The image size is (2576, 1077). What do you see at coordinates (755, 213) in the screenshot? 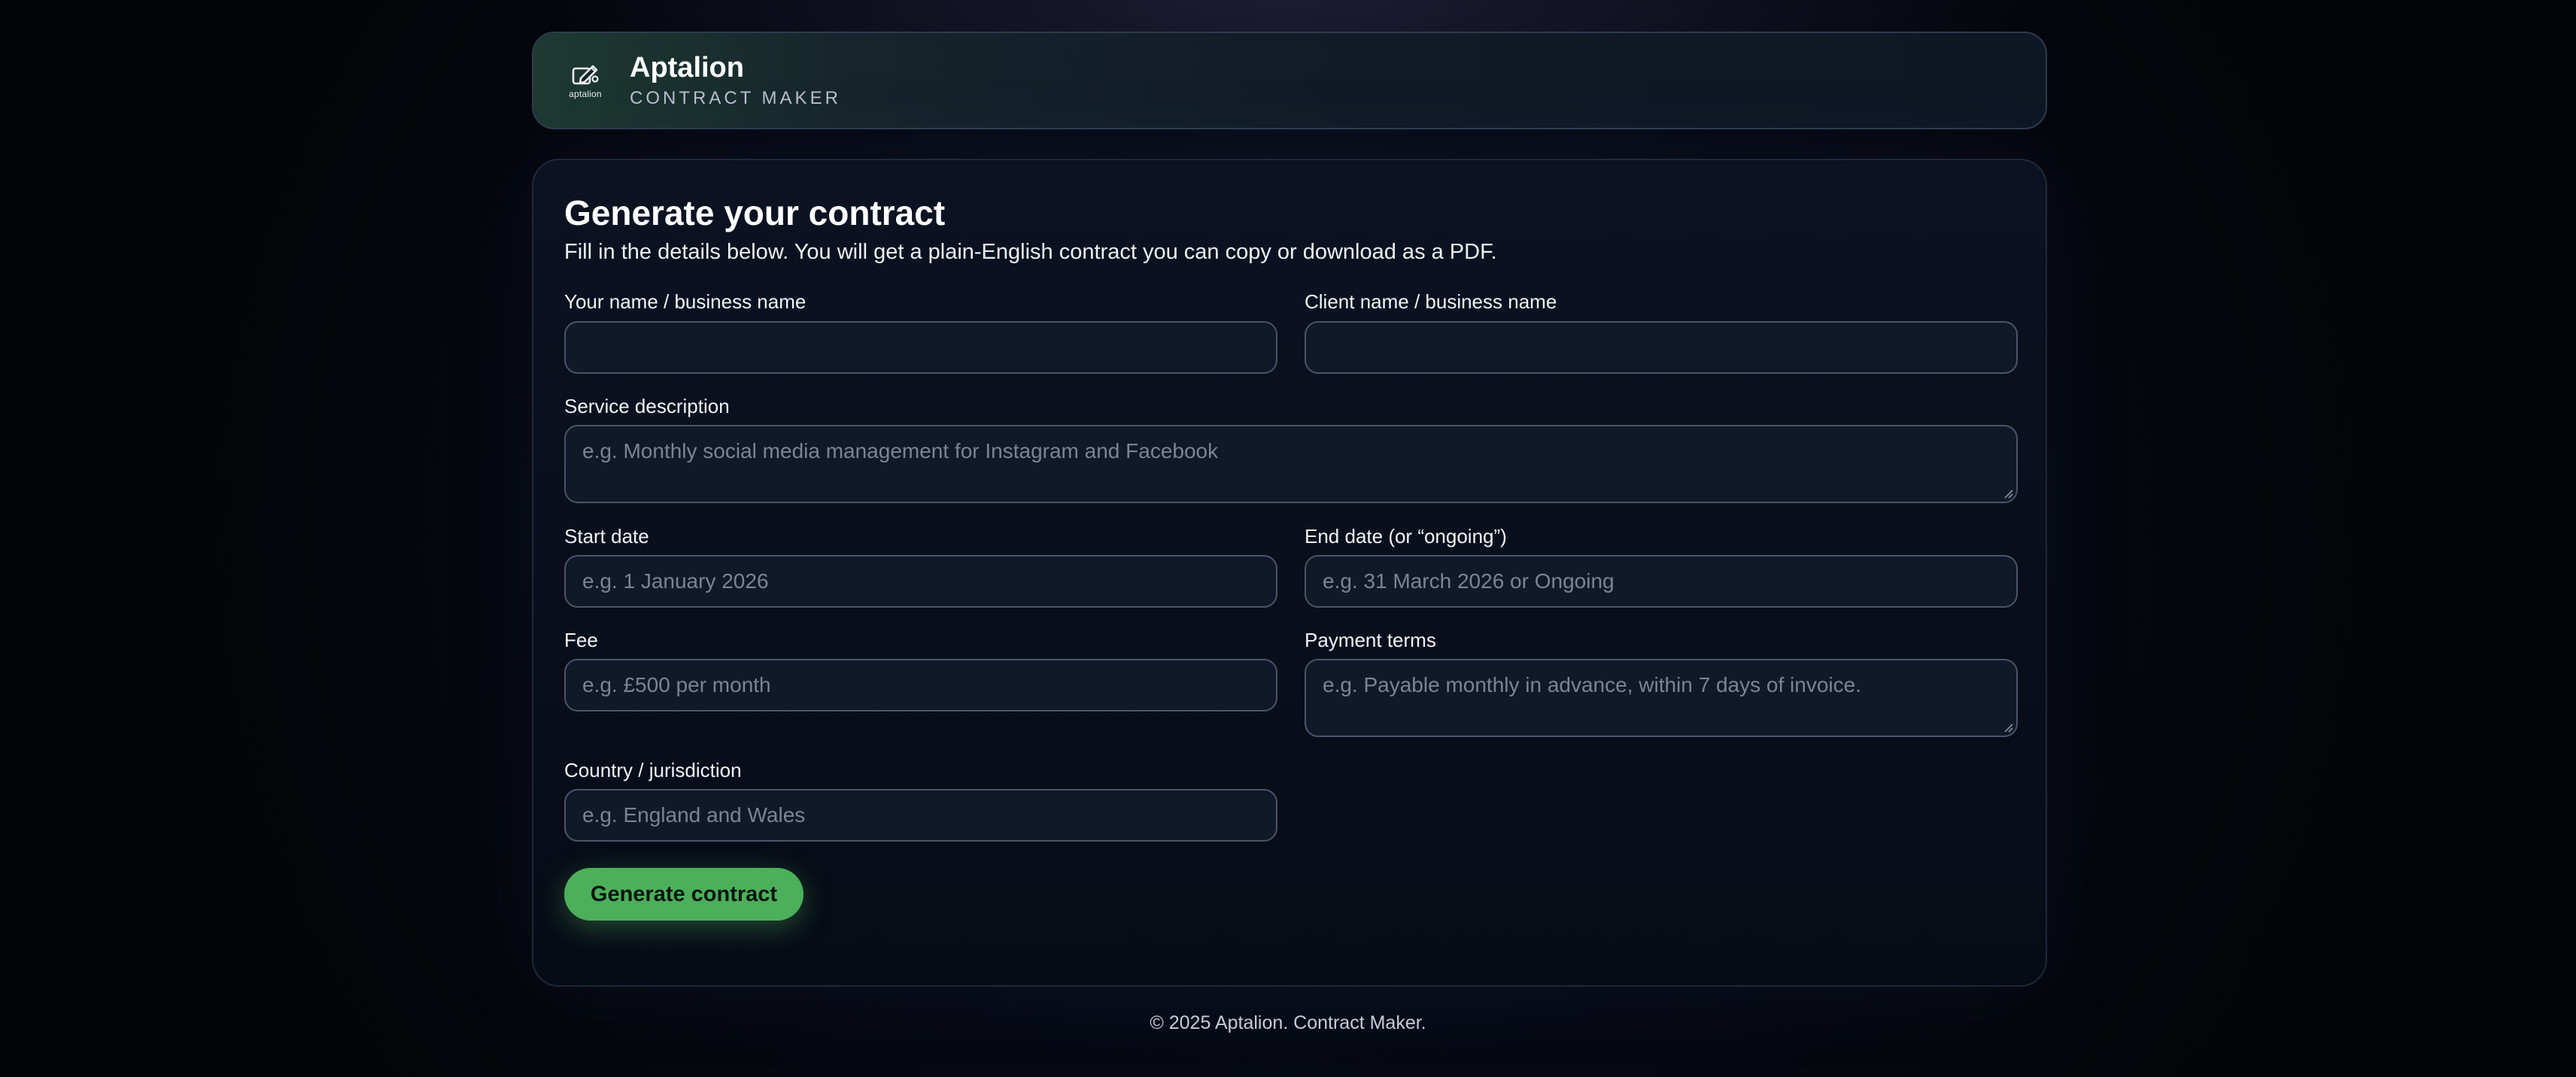
I see `form-title: Generate your contract` at bounding box center [755, 213].